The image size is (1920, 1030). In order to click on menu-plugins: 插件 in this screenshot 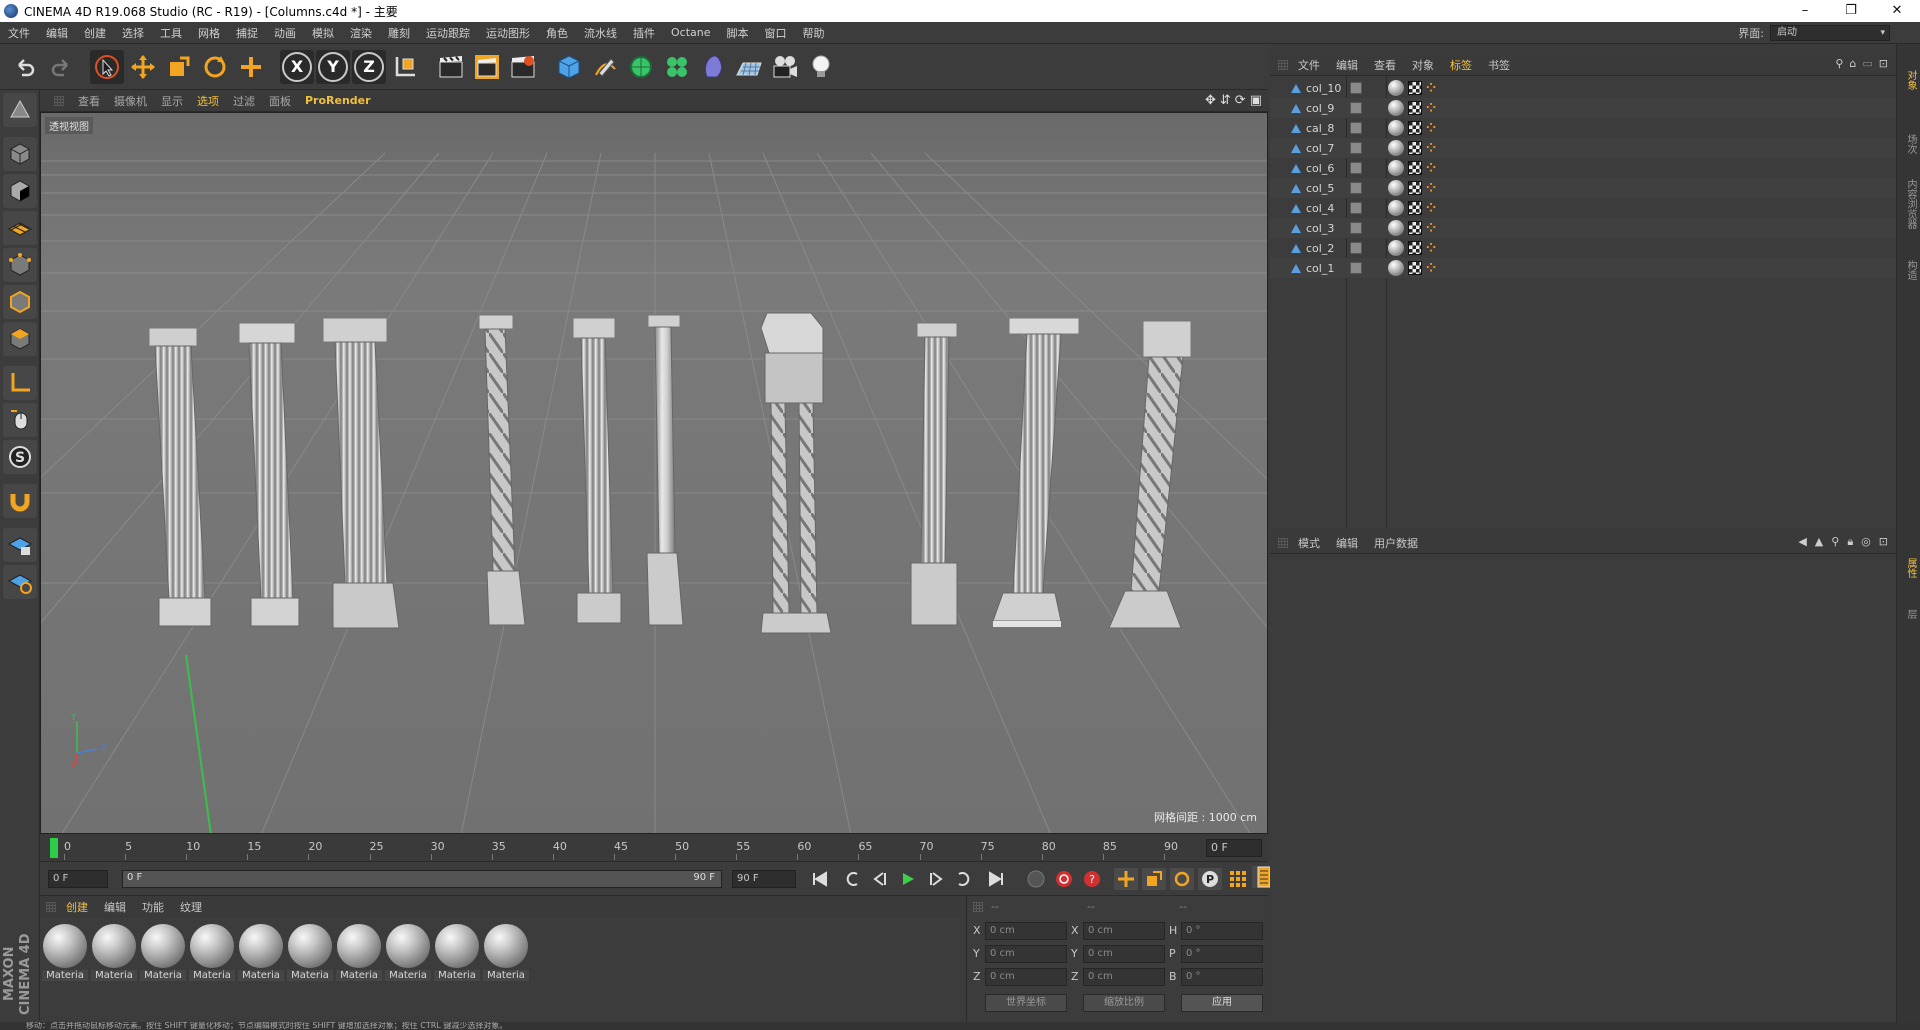, I will do `click(644, 33)`.